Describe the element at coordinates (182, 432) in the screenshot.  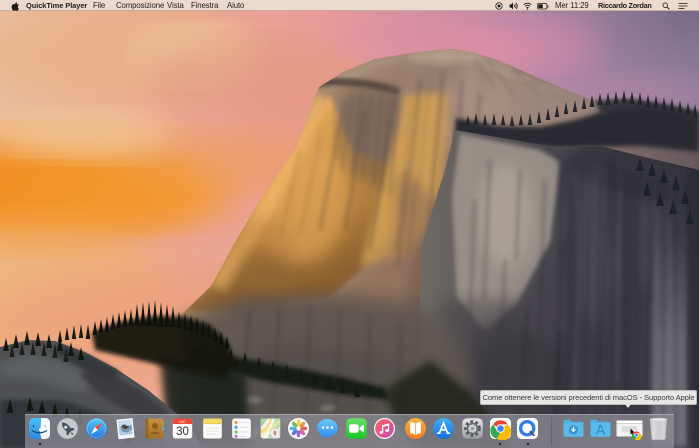
I see `svg-text: 30` at that location.